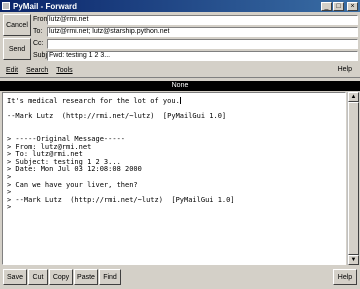  I want to click on cc-label: Cc:, so click(38, 43).